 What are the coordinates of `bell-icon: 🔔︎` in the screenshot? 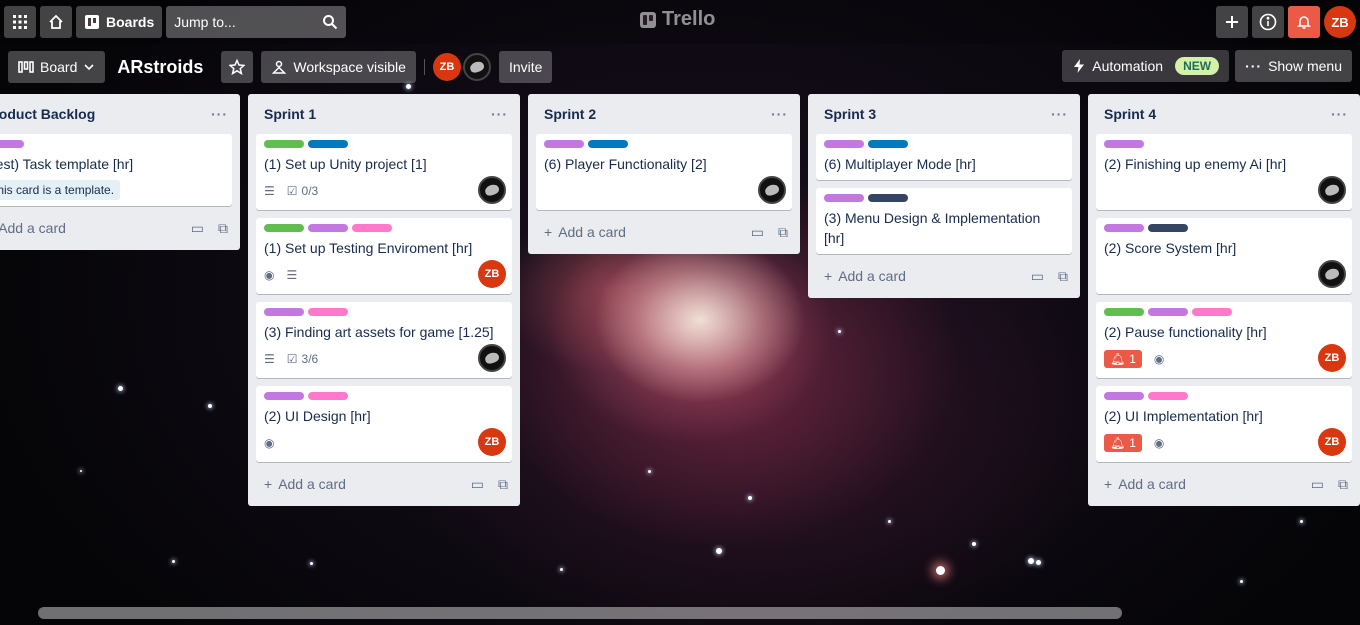 It's located at (1118, 359).